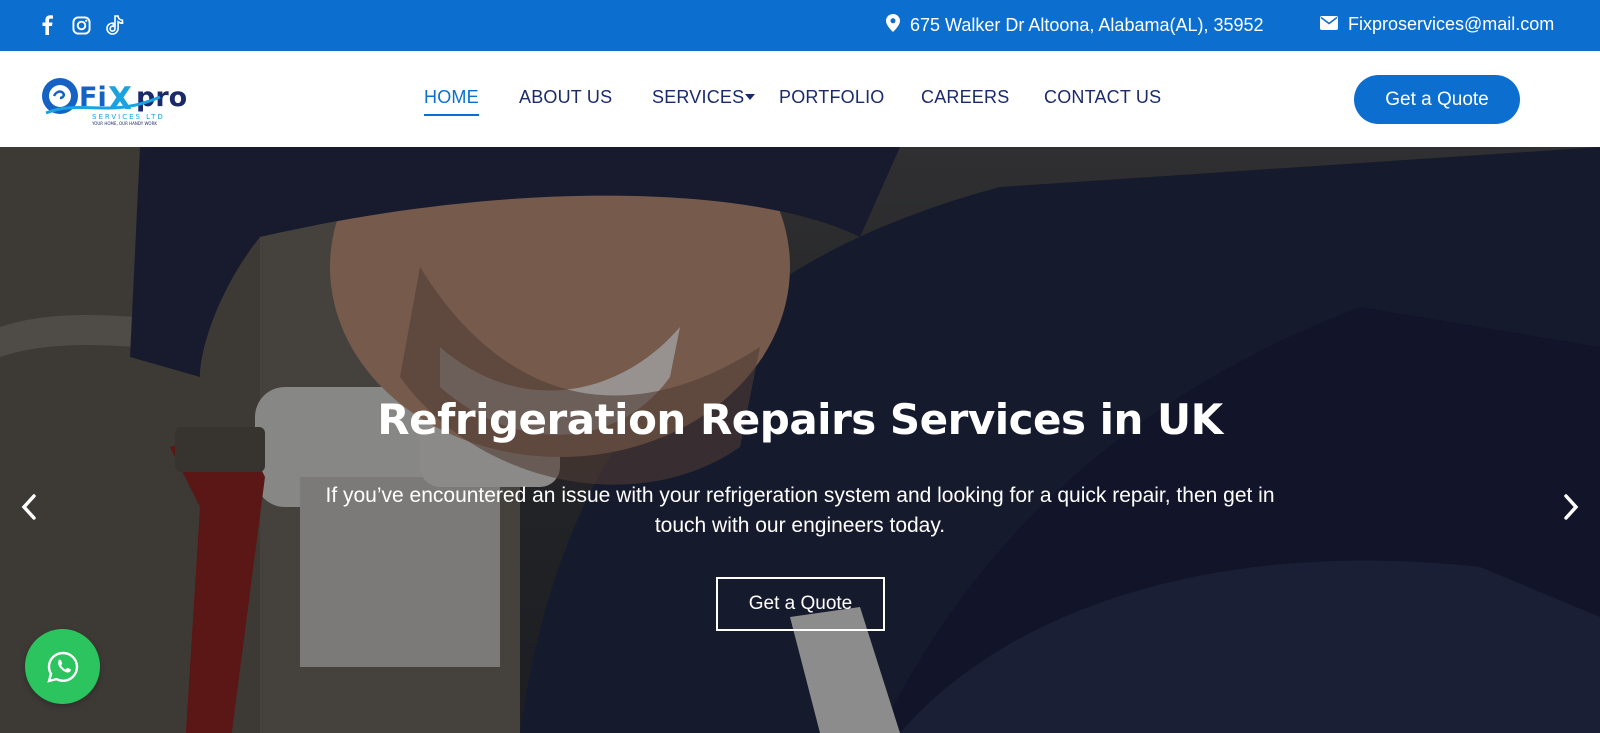  I want to click on svg-text: YOUR HOME, OUR HANDY WORK, so click(124, 123).